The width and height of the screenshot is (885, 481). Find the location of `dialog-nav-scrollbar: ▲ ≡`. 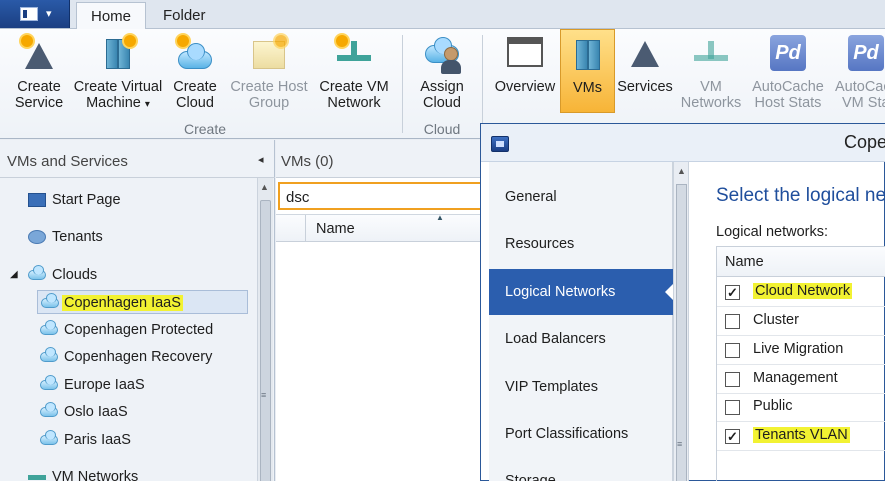

dialog-nav-scrollbar: ▲ ≡ is located at coordinates (681, 321).